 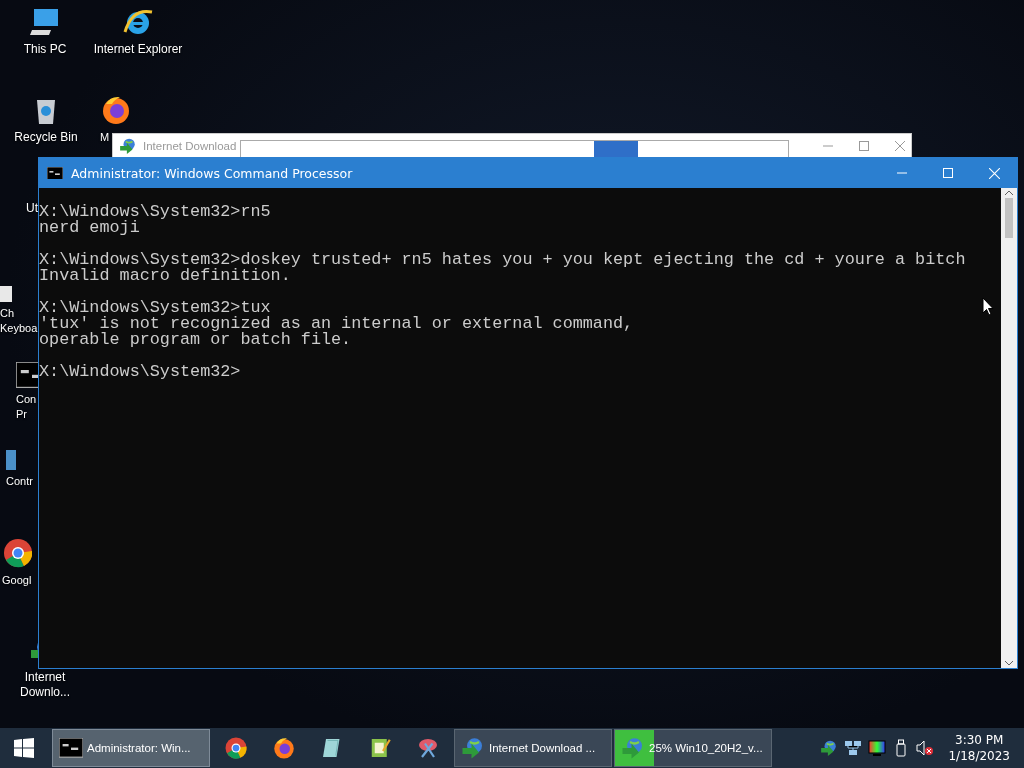 What do you see at coordinates (24, 748) in the screenshot?
I see `windows-logo-icon` at bounding box center [24, 748].